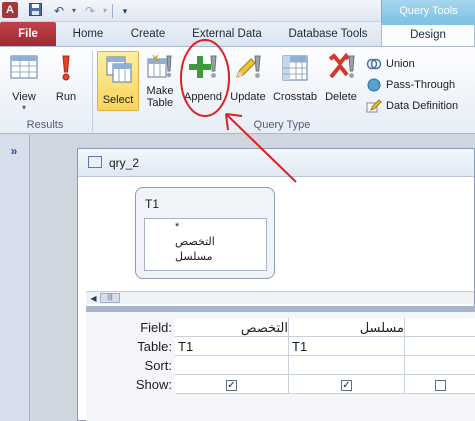 The width and height of the screenshot is (475, 421). What do you see at coordinates (276, 163) in the screenshot?
I see `query-window-title-bar: qry_2` at bounding box center [276, 163].